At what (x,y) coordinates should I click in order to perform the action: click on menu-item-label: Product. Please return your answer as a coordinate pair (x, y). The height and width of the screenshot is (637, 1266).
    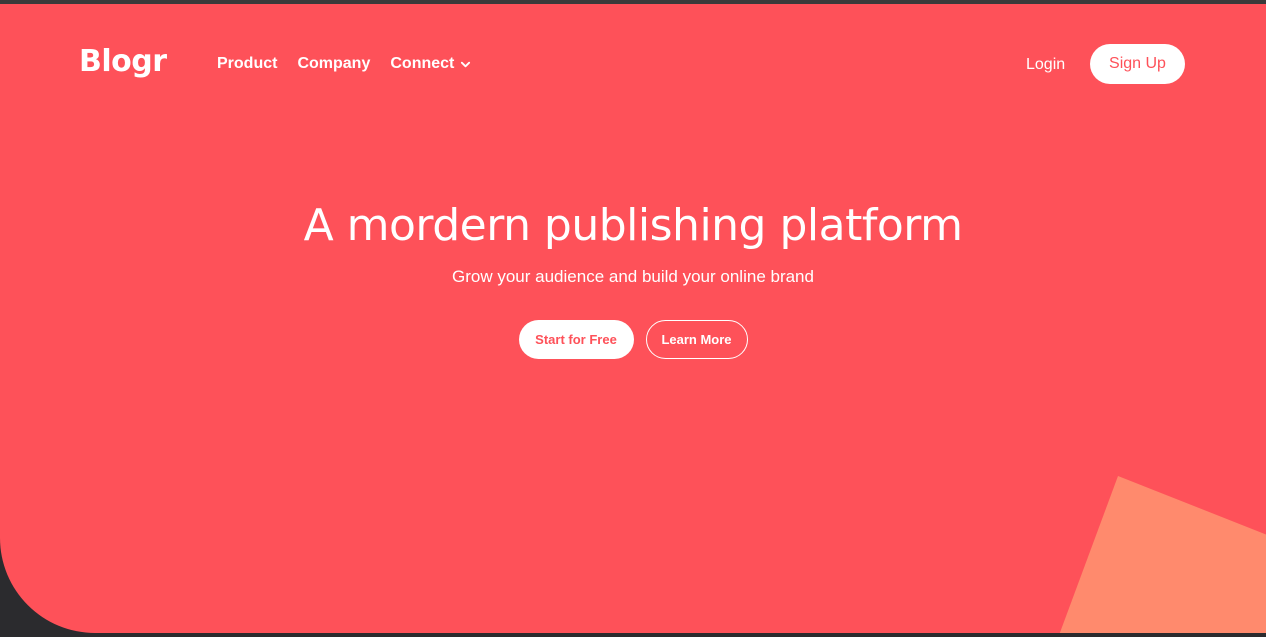
    Looking at the image, I should click on (247, 63).